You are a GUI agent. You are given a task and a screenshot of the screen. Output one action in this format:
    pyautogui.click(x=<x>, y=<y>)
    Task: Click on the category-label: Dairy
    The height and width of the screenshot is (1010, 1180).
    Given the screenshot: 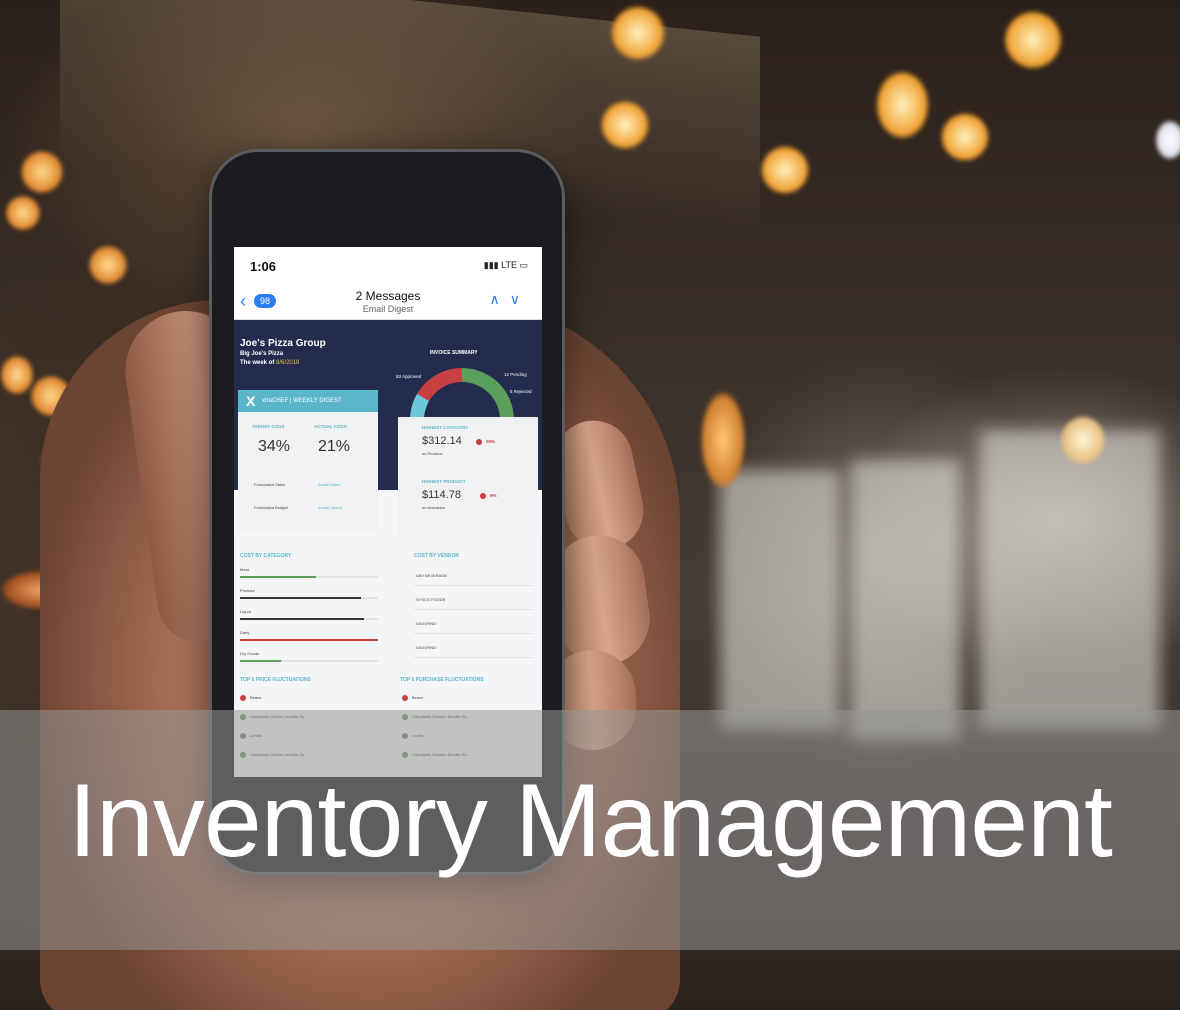 What is the action you would take?
    pyautogui.click(x=245, y=632)
    